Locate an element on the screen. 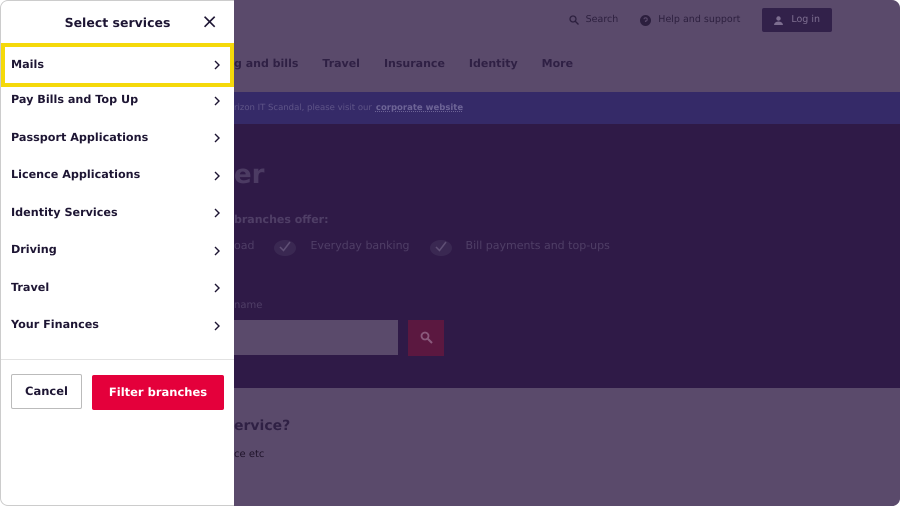 The width and height of the screenshot is (900, 506). service-item: Driving is located at coordinates (117, 251).